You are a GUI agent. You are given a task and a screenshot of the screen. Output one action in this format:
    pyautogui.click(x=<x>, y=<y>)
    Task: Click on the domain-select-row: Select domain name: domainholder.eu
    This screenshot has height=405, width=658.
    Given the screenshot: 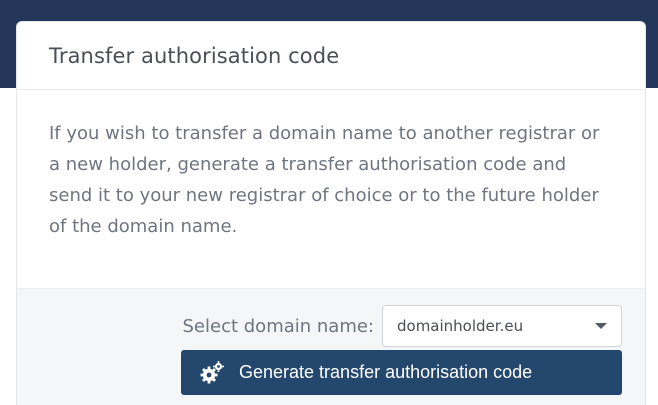 What is the action you would take?
    pyautogui.click(x=402, y=326)
    